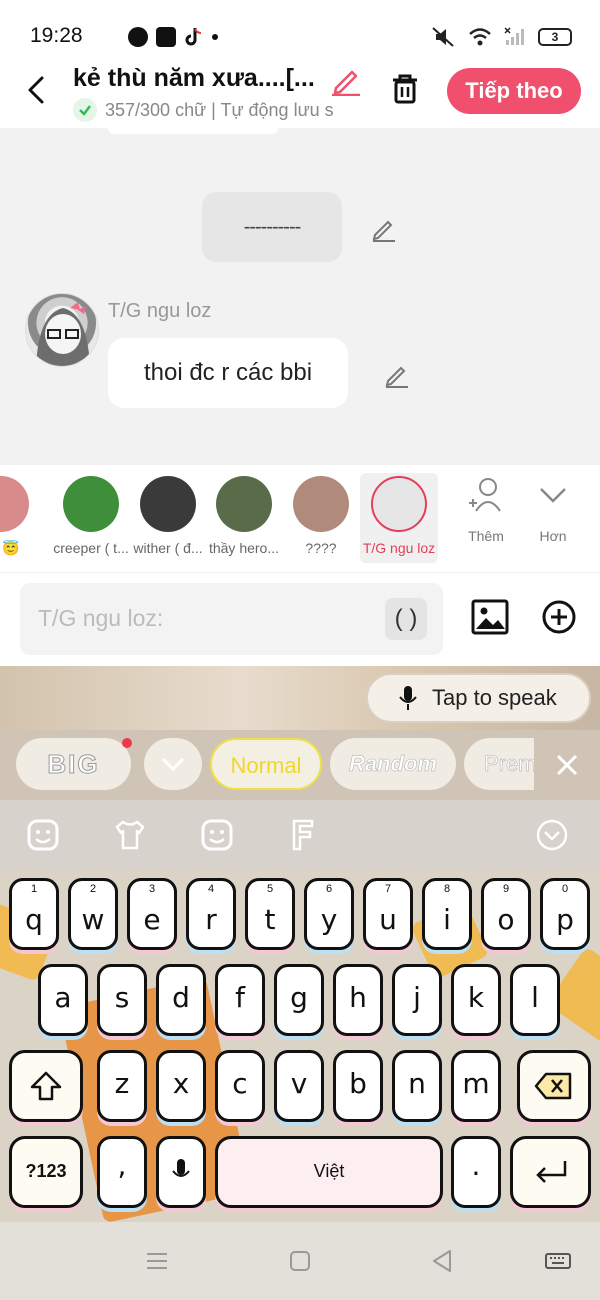 This screenshot has height=1300, width=600. I want to click on more-characters-button: Hơn, so click(553, 510).